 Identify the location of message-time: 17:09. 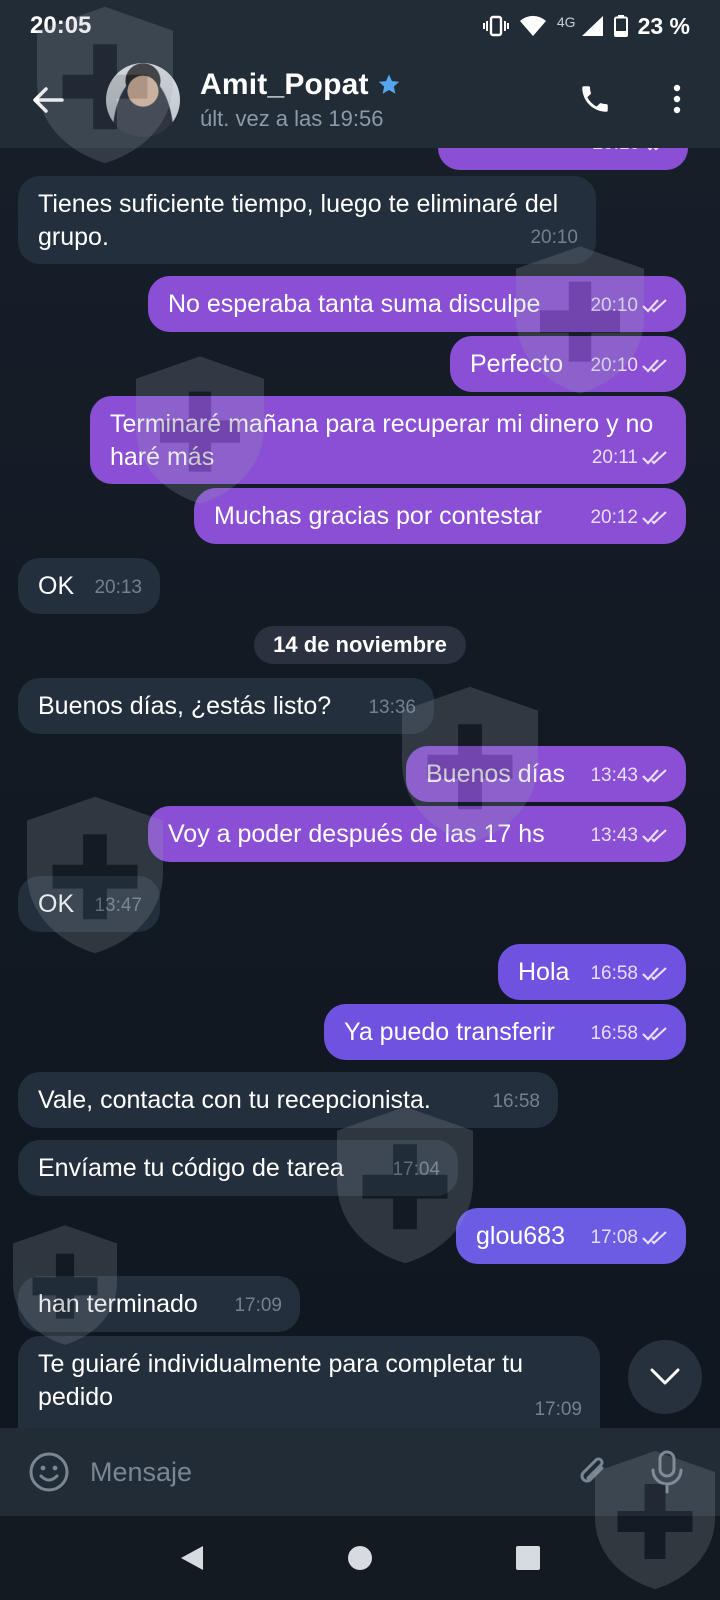
(258, 1305).